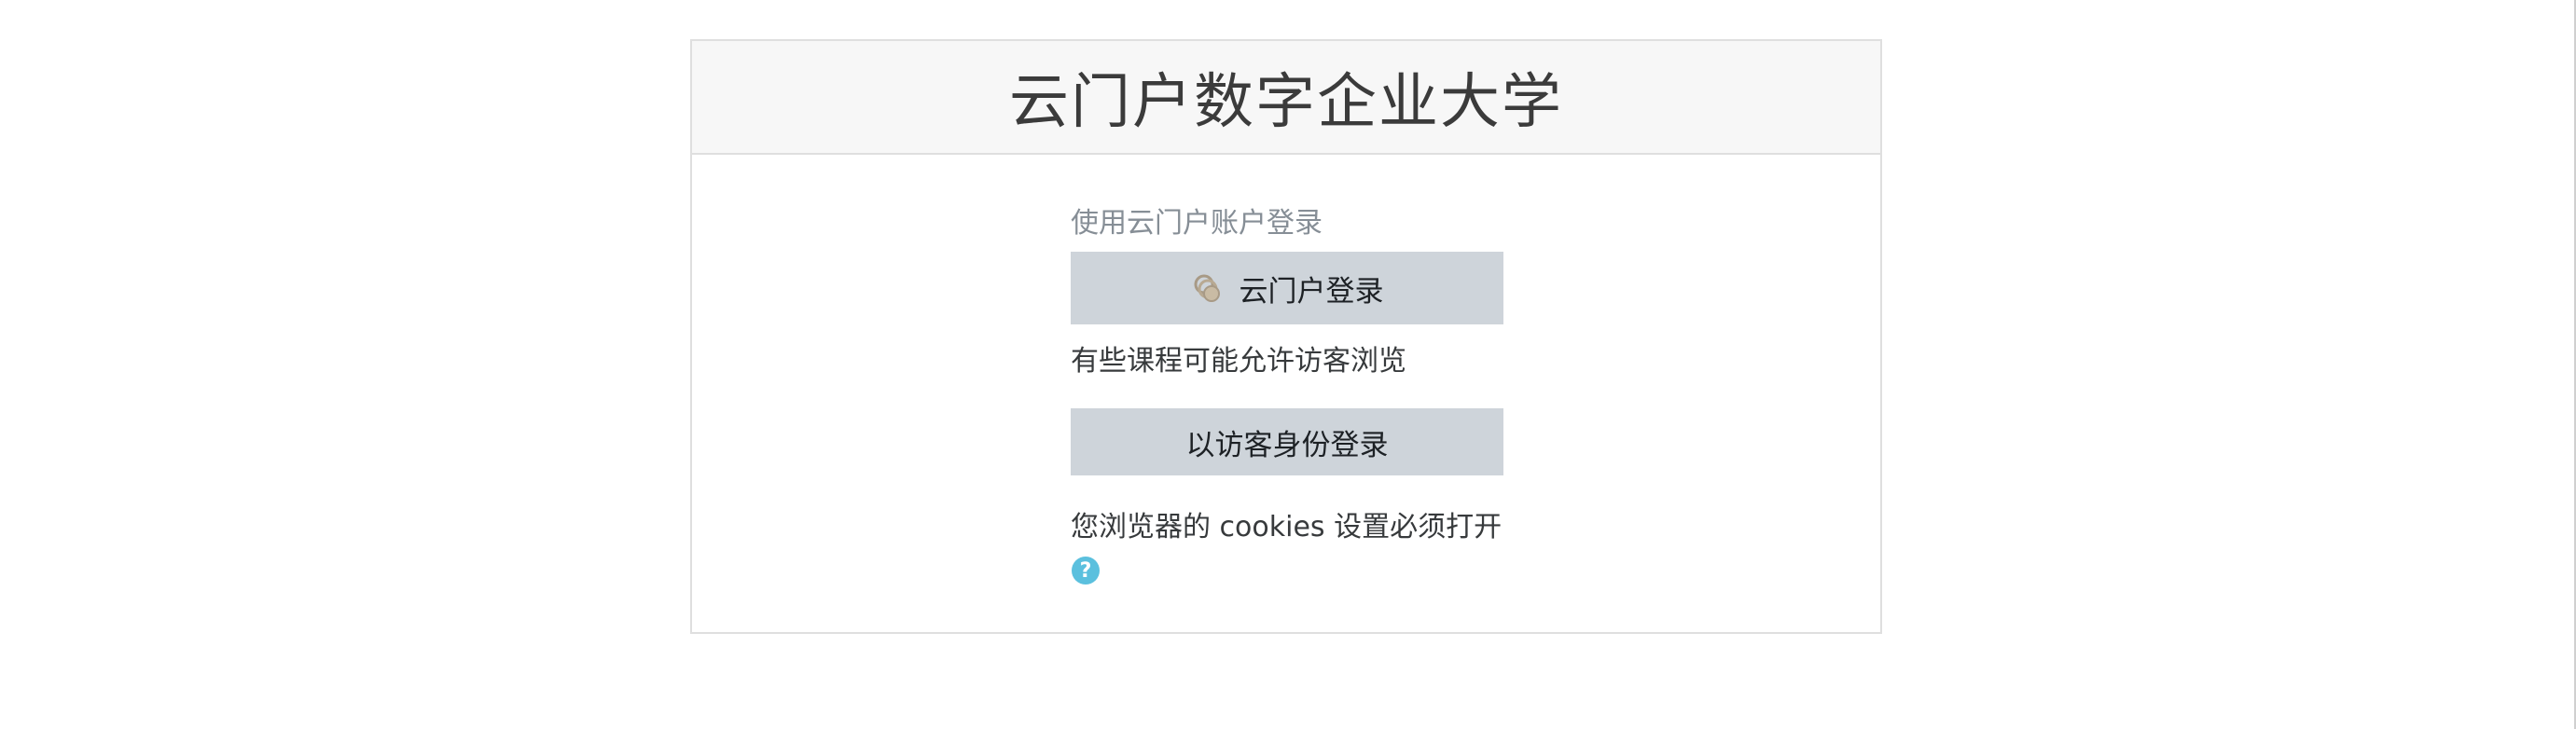  What do you see at coordinates (1287, 445) in the screenshot?
I see `guest-login-button-label: 以访客身份登录` at bounding box center [1287, 445].